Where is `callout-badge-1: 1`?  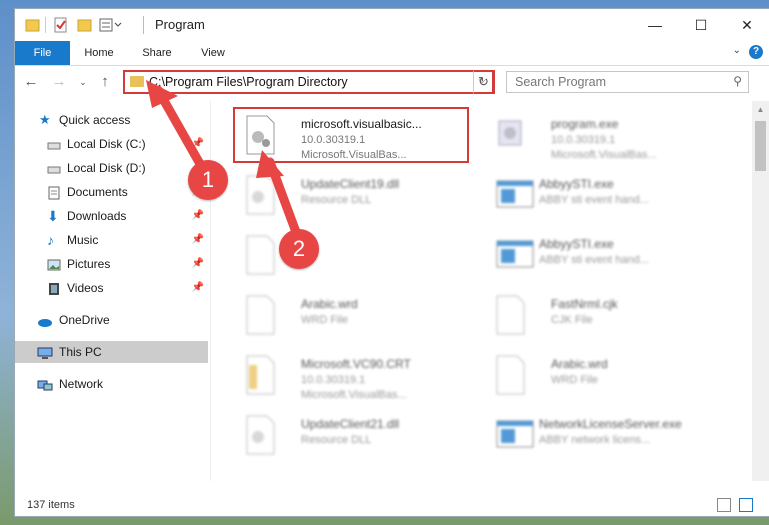
callout-badge-1: 1 is located at coordinates (208, 180).